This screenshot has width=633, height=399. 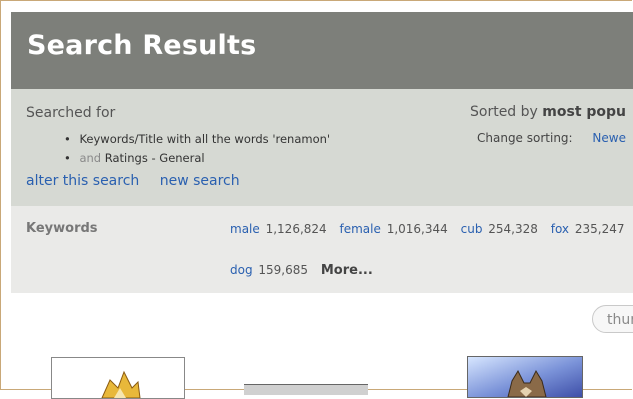 What do you see at coordinates (612, 319) in the screenshot?
I see `thumbnail-view-toggle: thur` at bounding box center [612, 319].